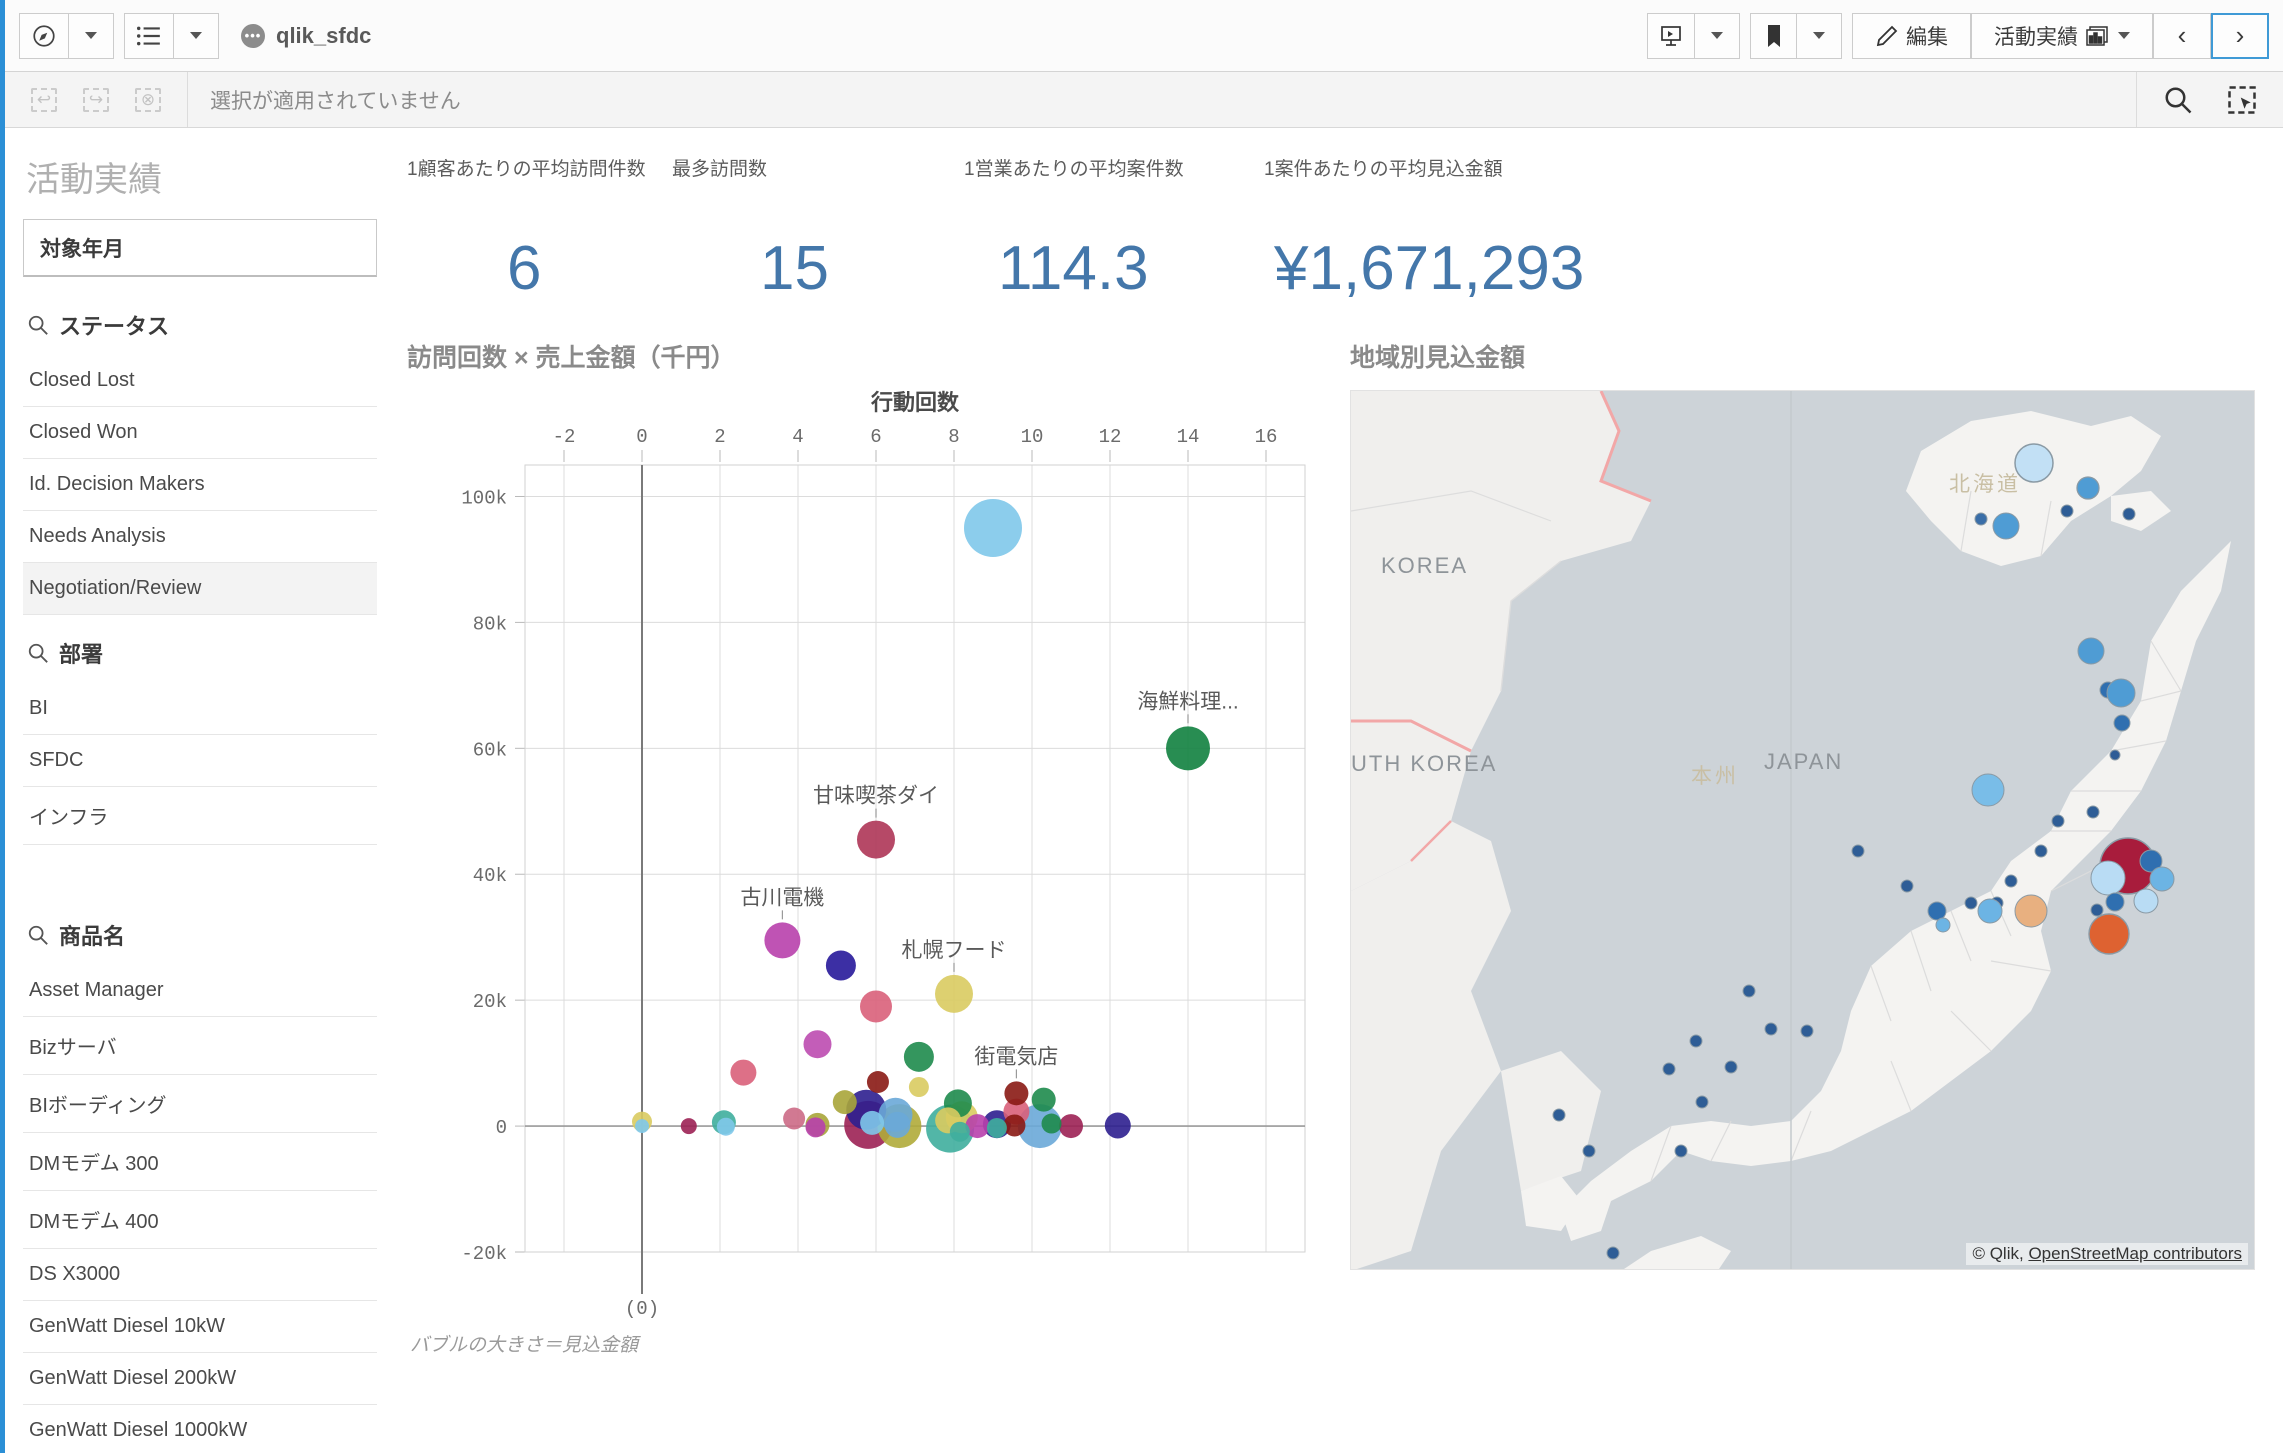 The image size is (2283, 1453). I want to click on navigation-menu-caret, so click(91, 35).